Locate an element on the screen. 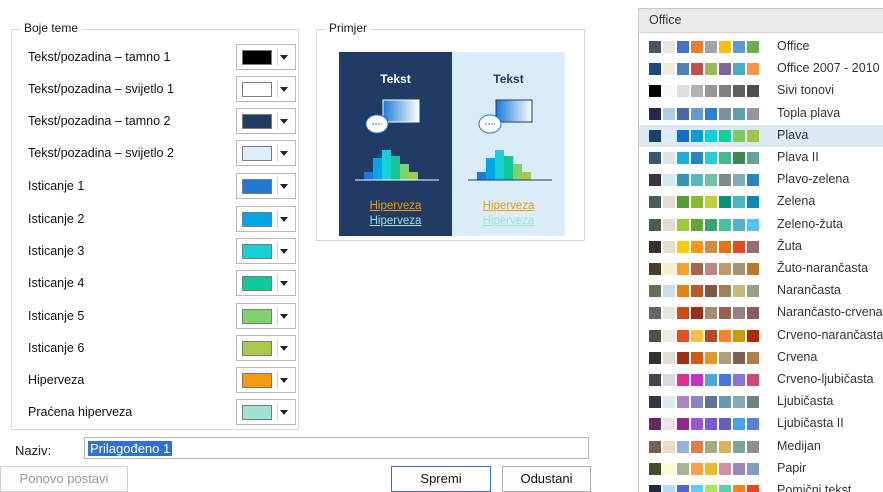 The width and height of the screenshot is (883, 492). theme-color-row: Tekst/pozadina – svijetlo 1 is located at coordinates (155, 90).